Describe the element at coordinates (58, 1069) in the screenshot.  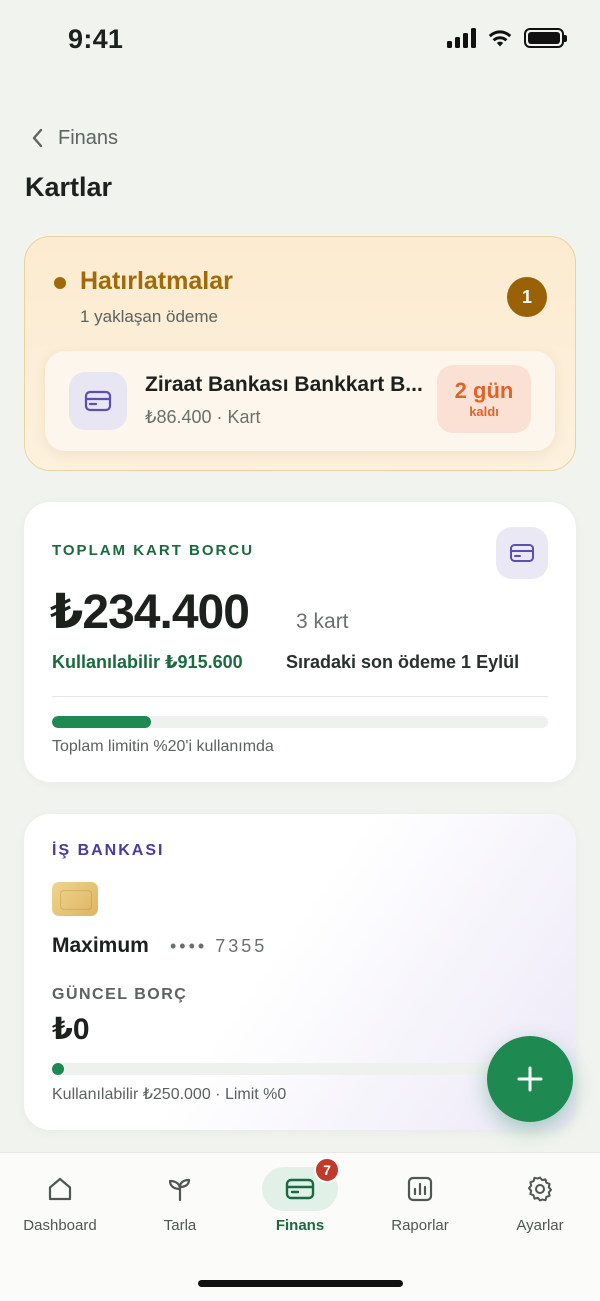
I see `card-limit-progress-fill` at that location.